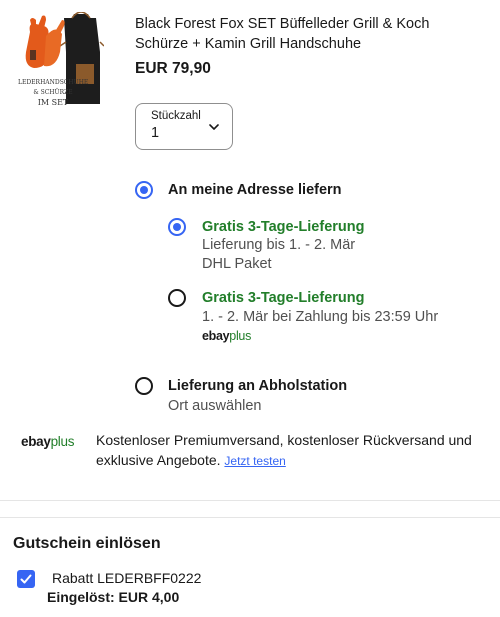 The height and width of the screenshot is (617, 500). What do you see at coordinates (144, 386) in the screenshot?
I see `radio-pickup-station` at bounding box center [144, 386].